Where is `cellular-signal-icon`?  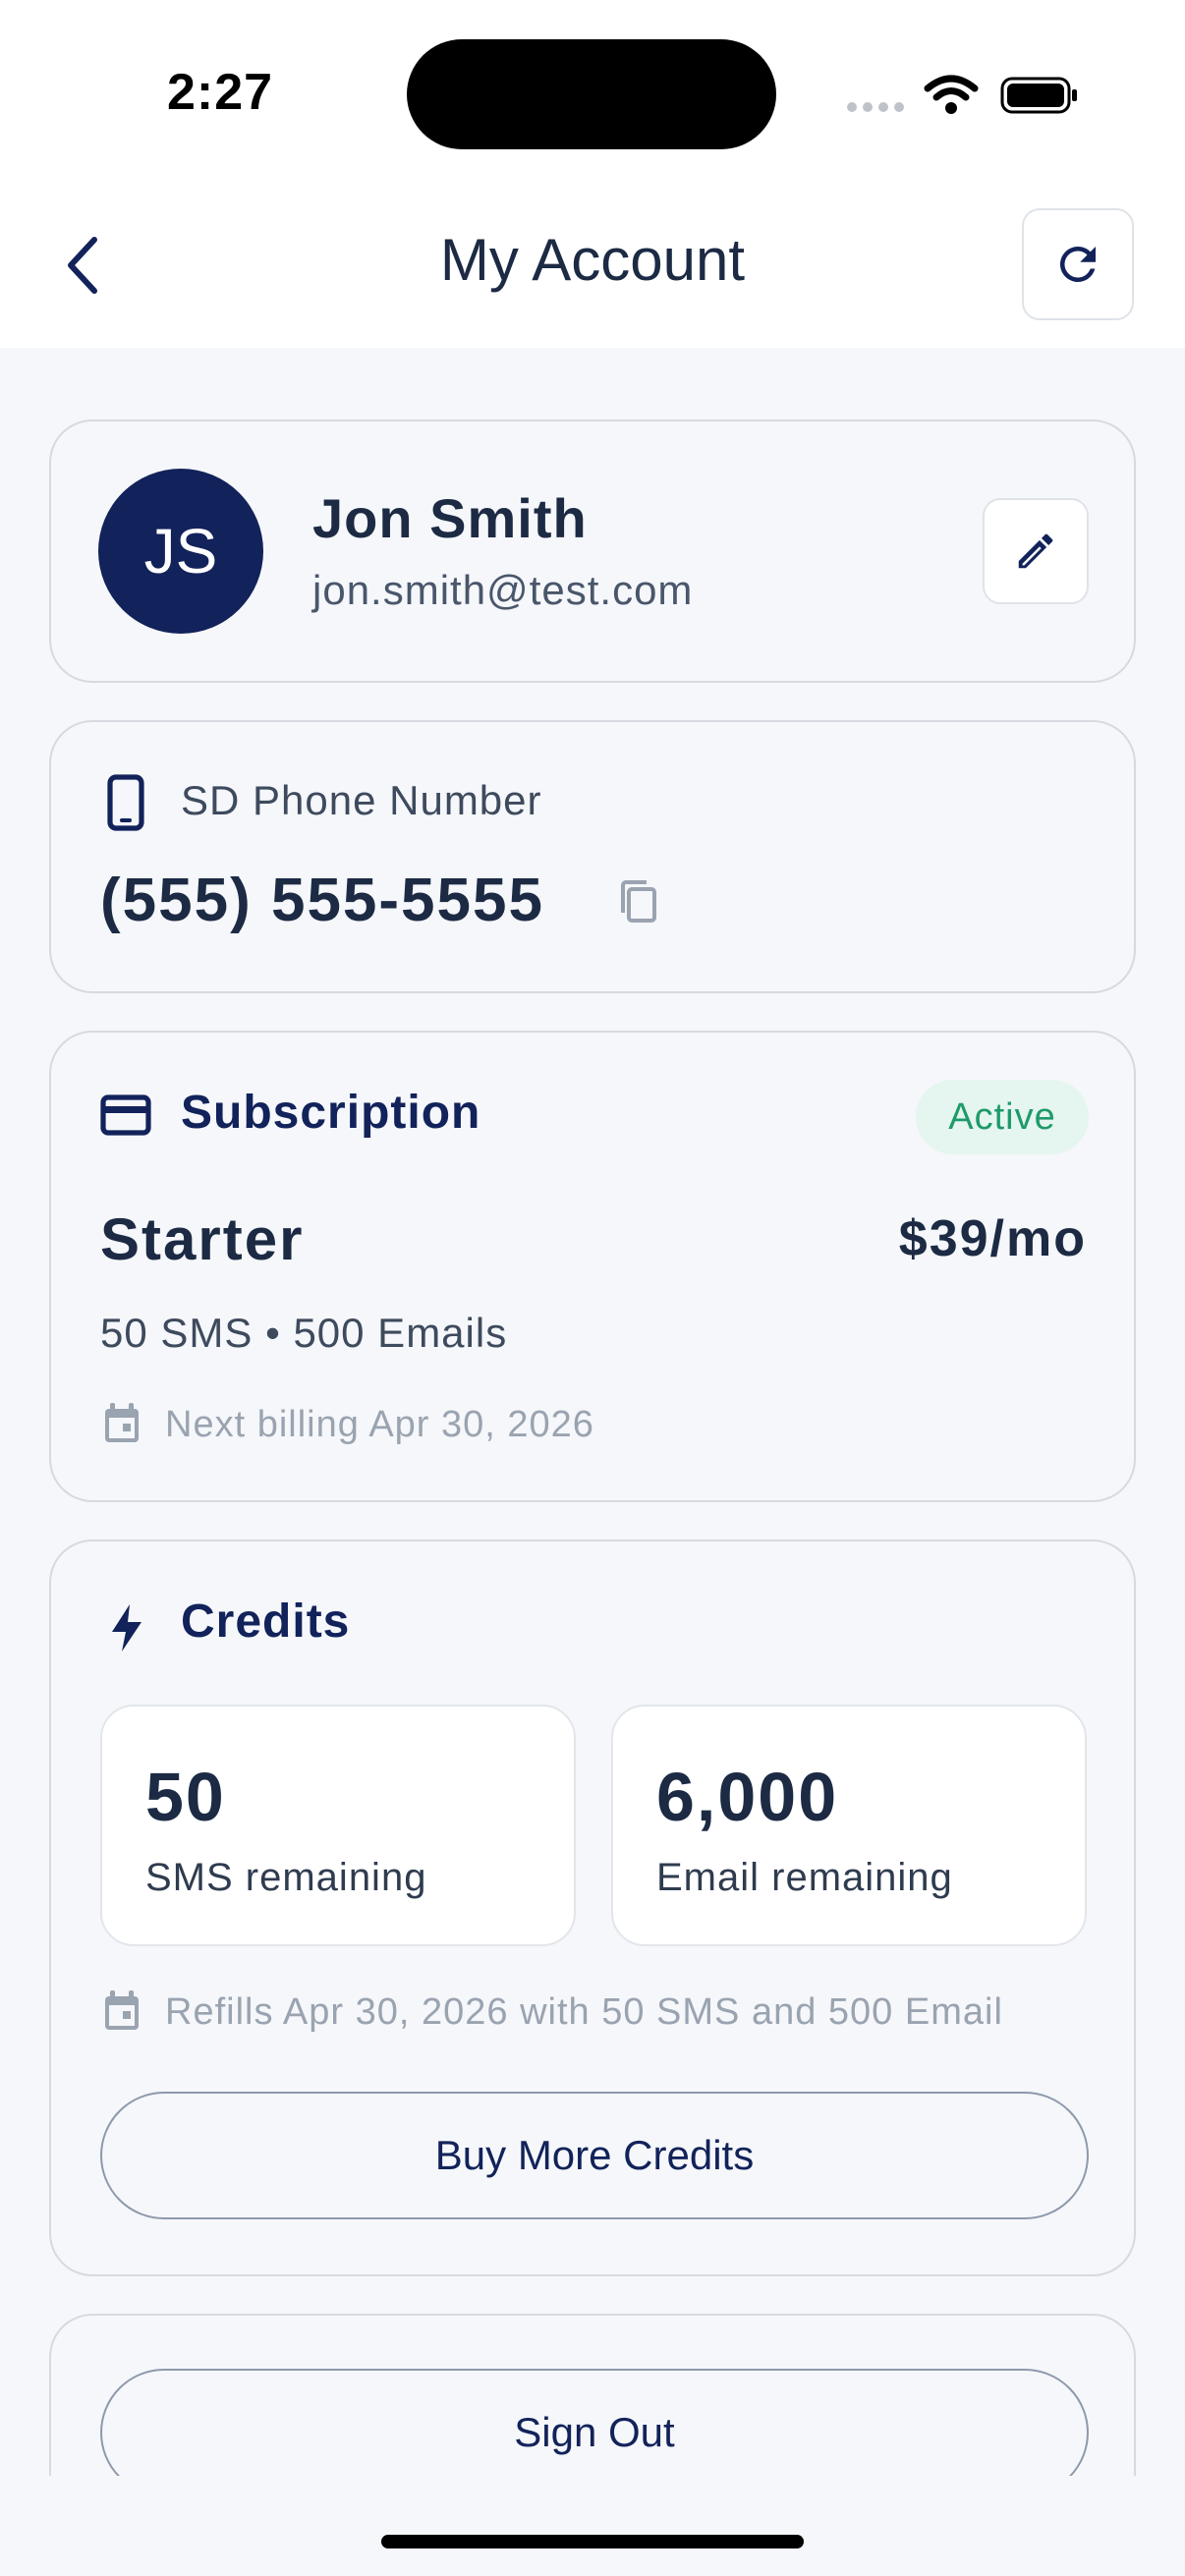 cellular-signal-icon is located at coordinates (876, 107).